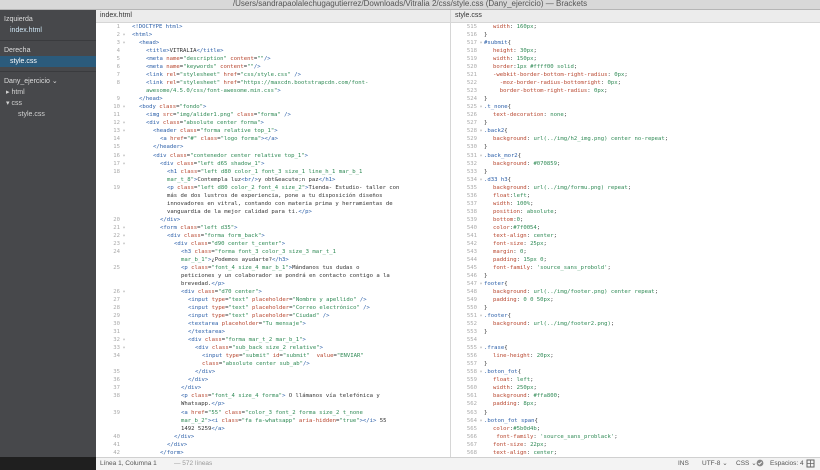  What do you see at coordinates (273, 139) in the screenshot?
I see `code-line: 14<a href="#" class="logo forma"></a>` at bounding box center [273, 139].